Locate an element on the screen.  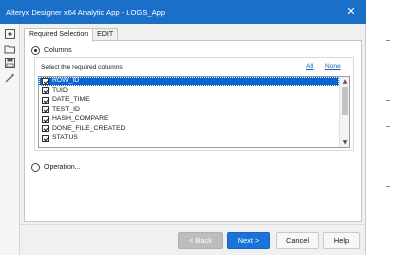
columns-radio-label: Columns is located at coordinates (58, 50).